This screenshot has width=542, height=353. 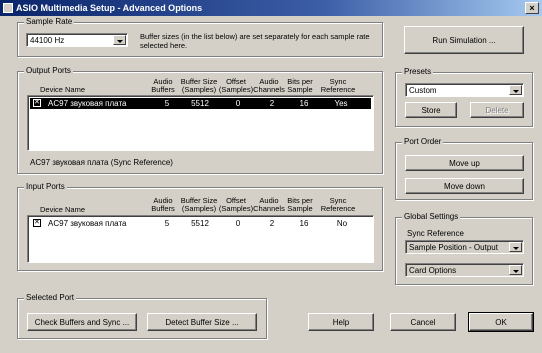 I want to click on sync-reference-select: Sample Position - Output, so click(x=464, y=247).